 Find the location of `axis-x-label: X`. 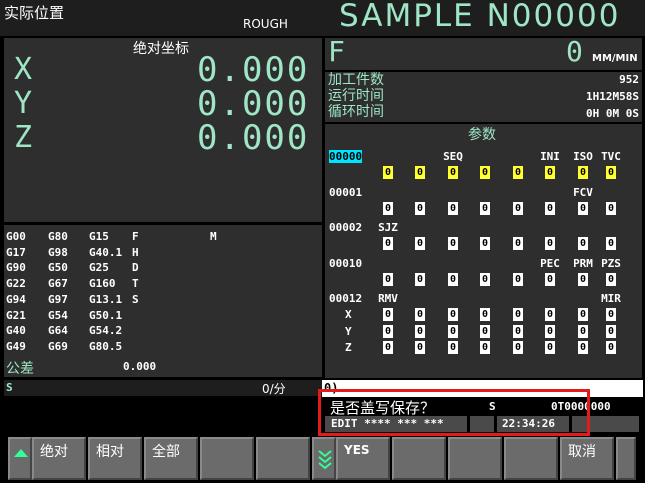

axis-x-label: X is located at coordinates (23, 69).